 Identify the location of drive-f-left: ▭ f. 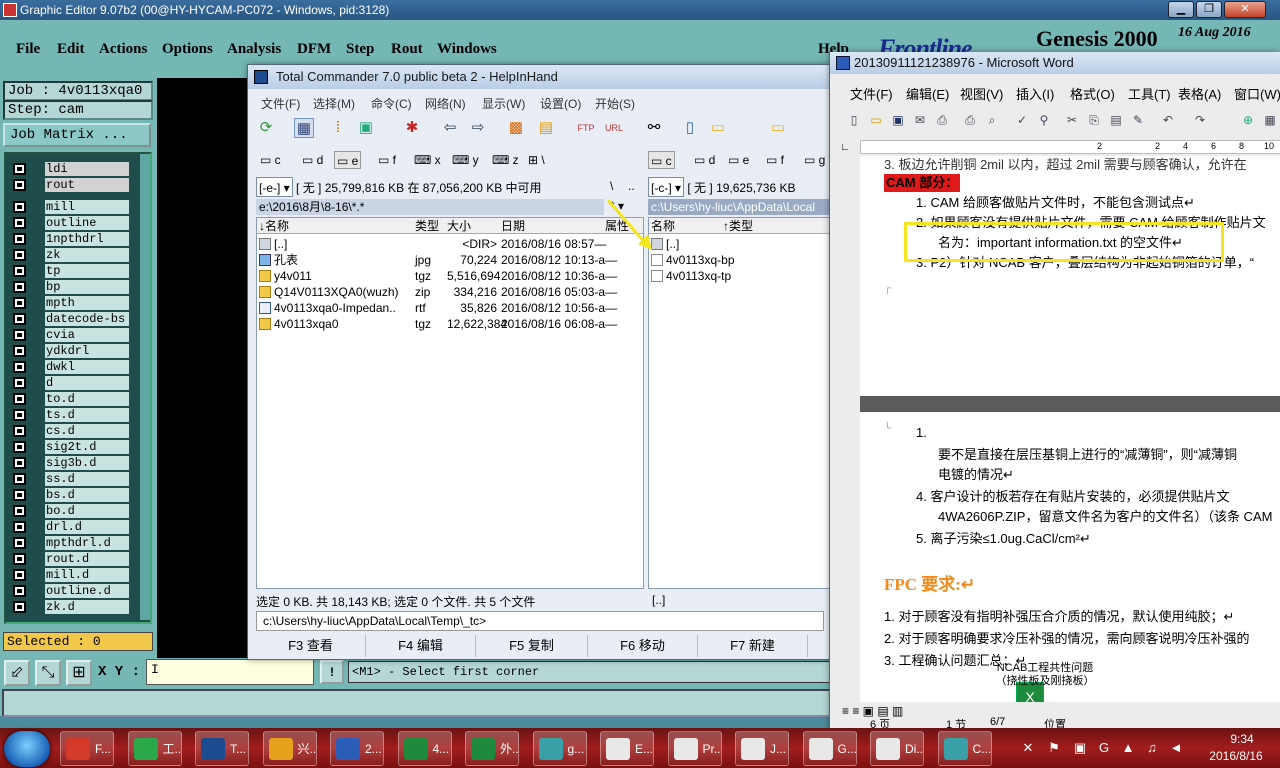
(387, 160).